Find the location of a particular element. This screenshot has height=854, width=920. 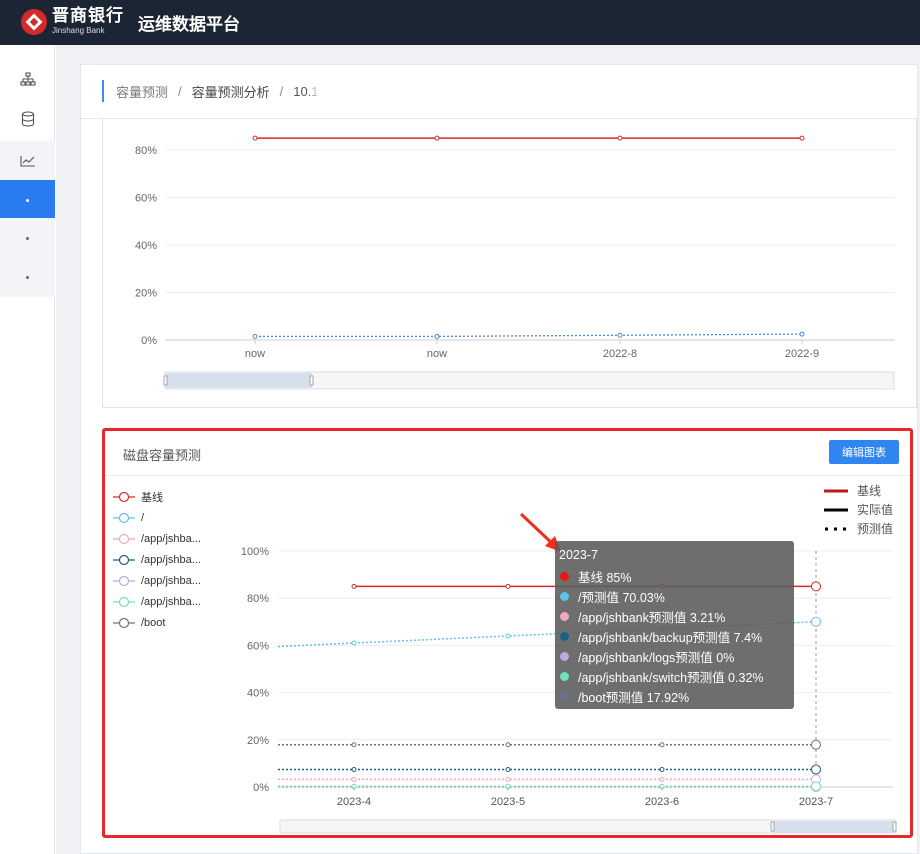

x-tick-label: 2023-4 is located at coordinates (354, 802).